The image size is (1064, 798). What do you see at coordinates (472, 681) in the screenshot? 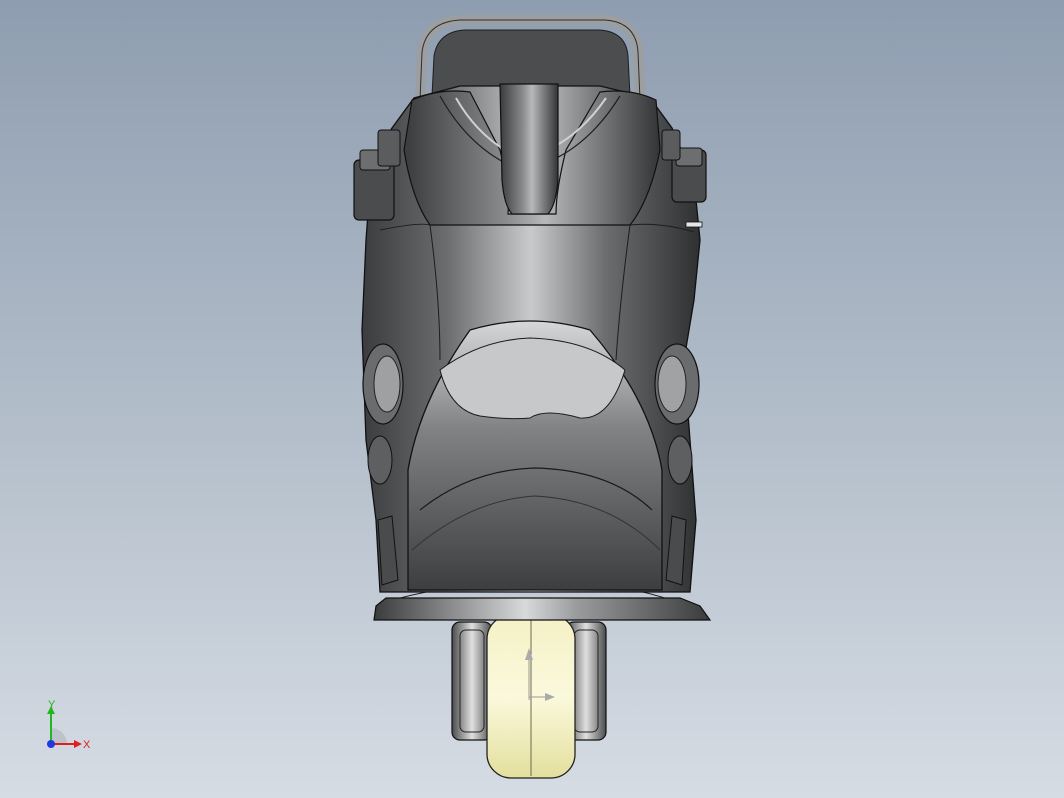
I see `wheel-hub-left` at bounding box center [472, 681].